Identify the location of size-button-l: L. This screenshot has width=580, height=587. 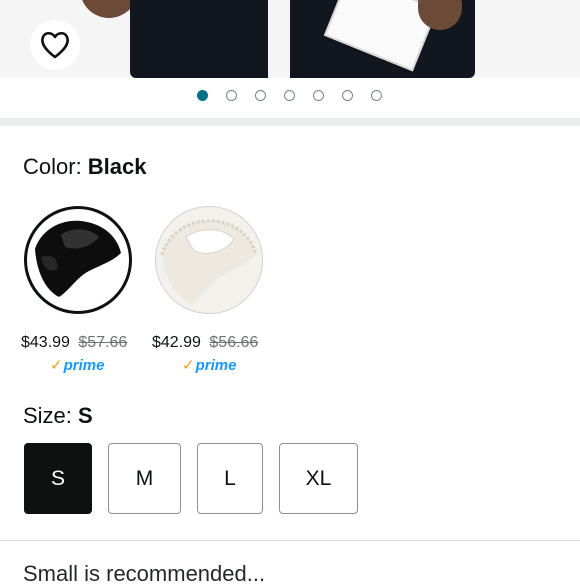
(230, 478).